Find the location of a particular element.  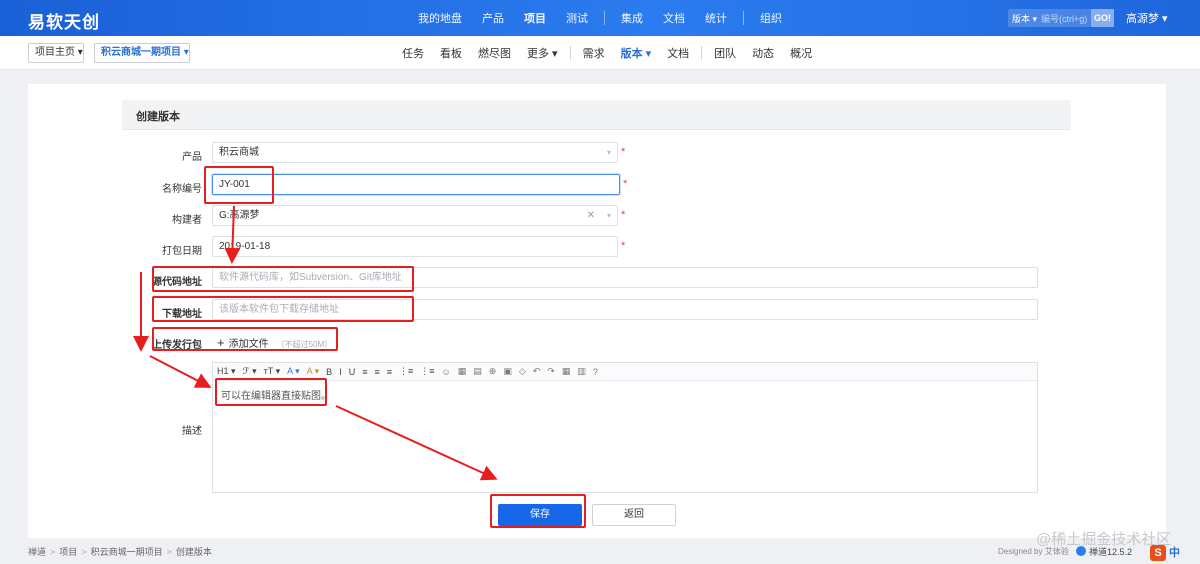

product-value: 积云商城 is located at coordinates (239, 152).